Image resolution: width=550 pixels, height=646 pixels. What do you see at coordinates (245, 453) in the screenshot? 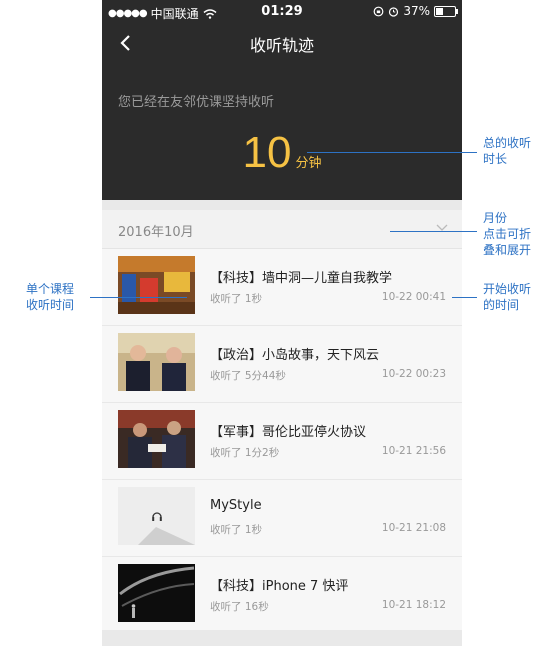
I see `listened-duration: 收听了 1分2秒` at bounding box center [245, 453].